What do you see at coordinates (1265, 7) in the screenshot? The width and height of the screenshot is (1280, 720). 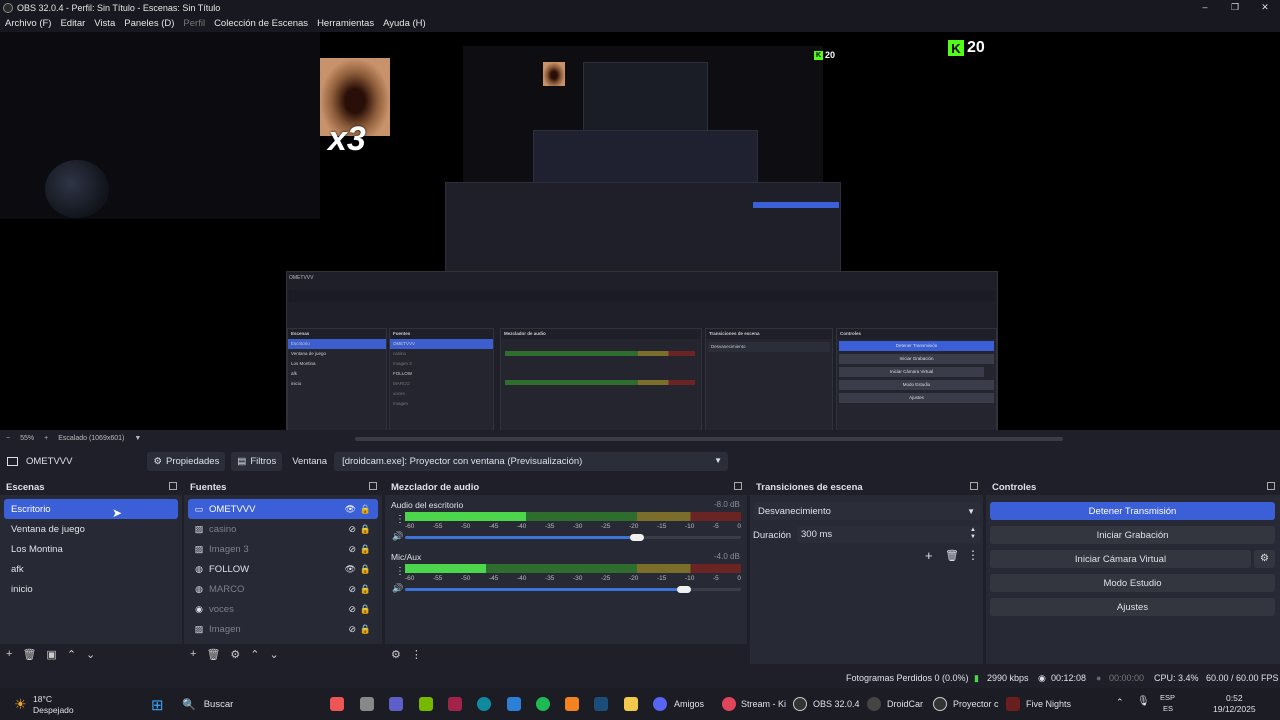 I see `close-button: ✕` at bounding box center [1265, 7].